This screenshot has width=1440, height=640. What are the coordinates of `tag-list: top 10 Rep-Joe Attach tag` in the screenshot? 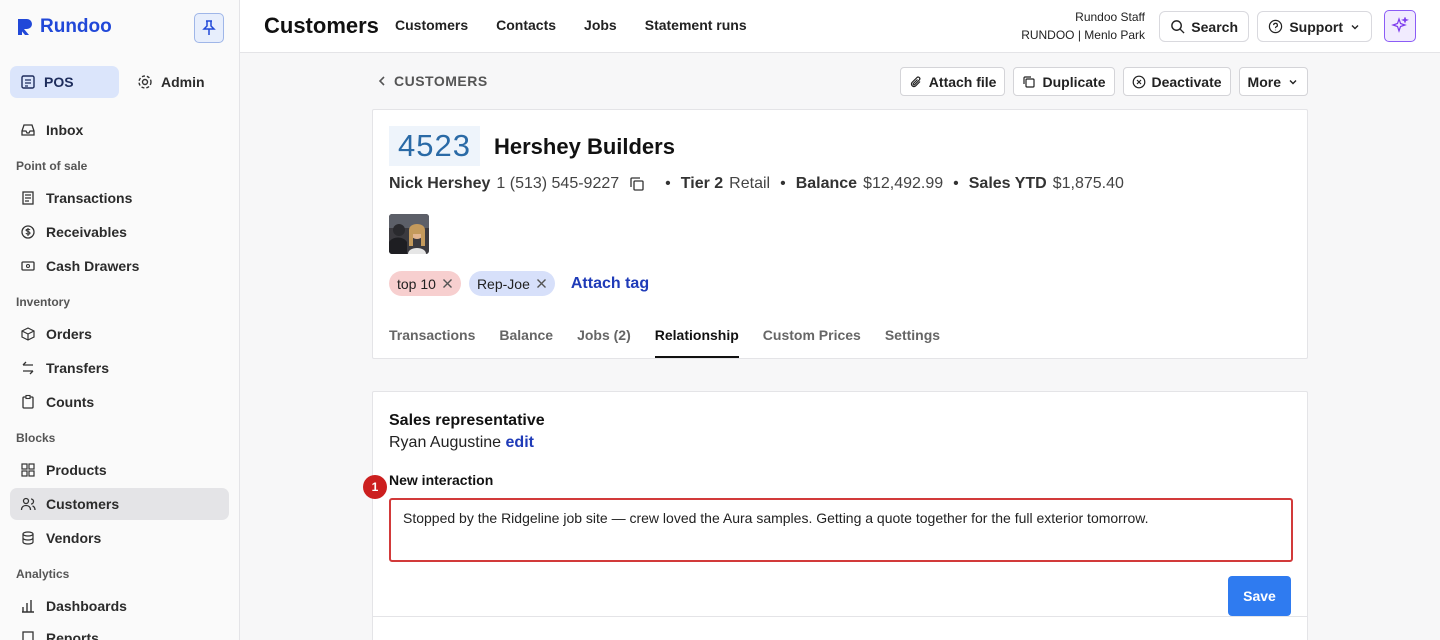 It's located at (519, 283).